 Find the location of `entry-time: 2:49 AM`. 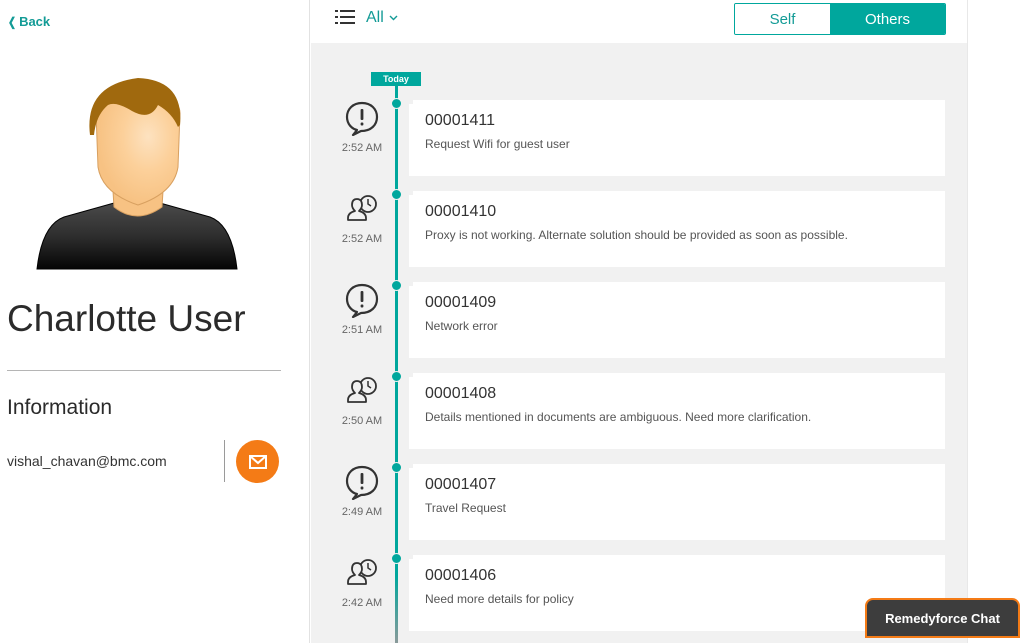

entry-time: 2:49 AM is located at coordinates (362, 512).